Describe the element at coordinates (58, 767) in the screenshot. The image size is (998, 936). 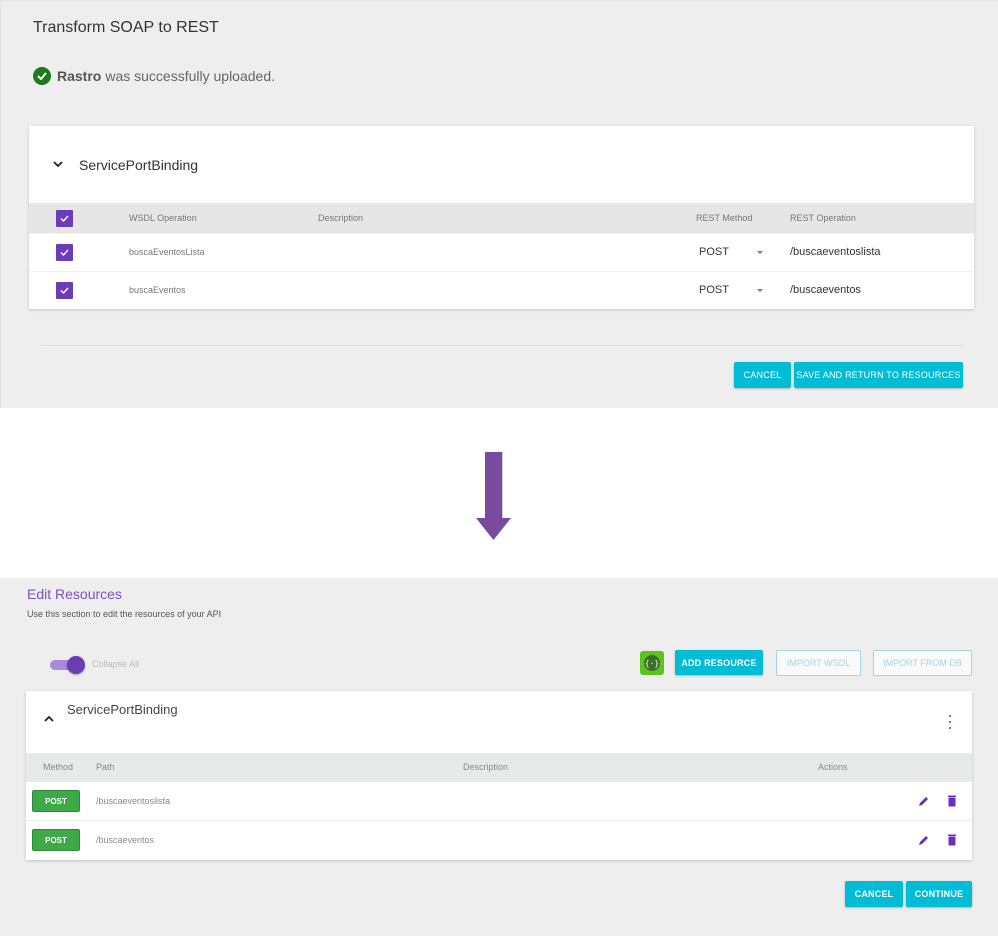
I see `col-method: Method` at that location.